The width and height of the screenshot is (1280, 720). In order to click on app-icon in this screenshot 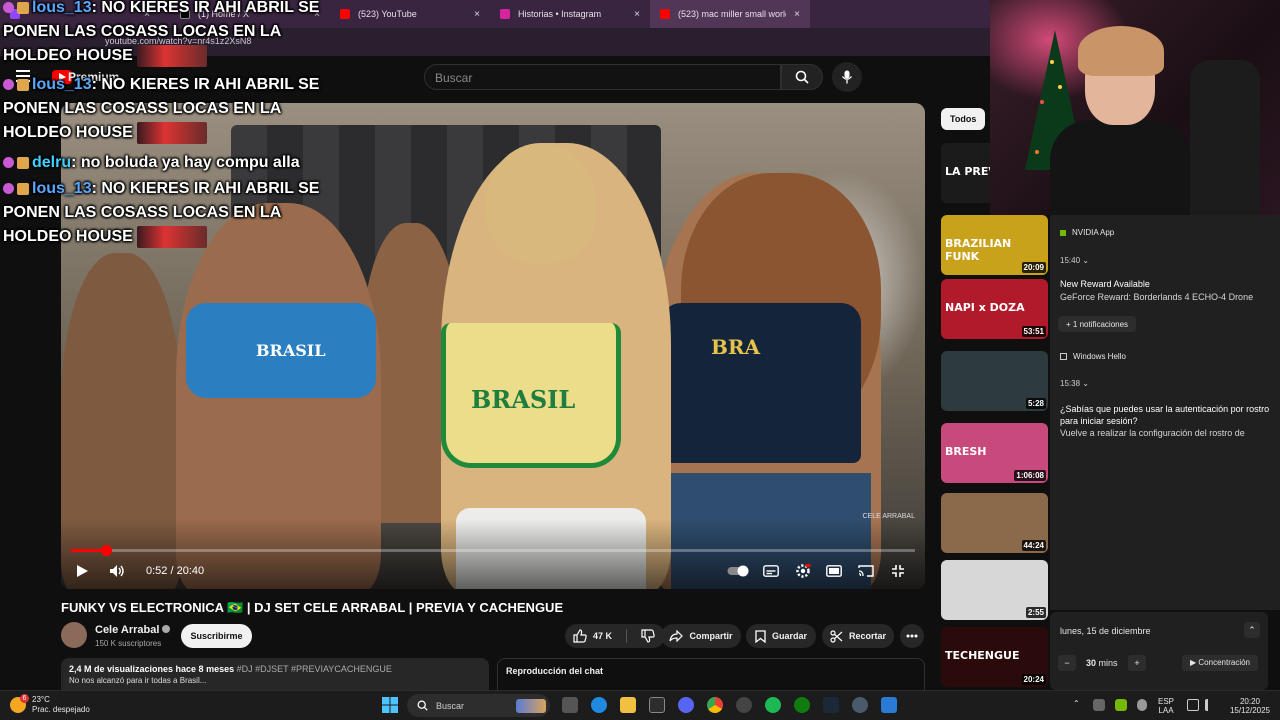, I will do `click(889, 705)`.